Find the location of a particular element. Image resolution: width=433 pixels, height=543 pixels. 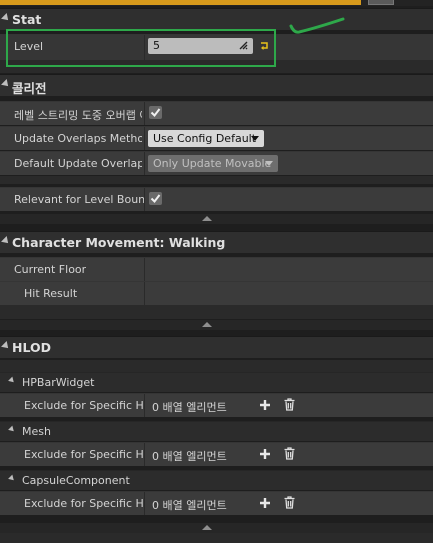

section-title: 콜리전 is located at coordinates (29, 88).